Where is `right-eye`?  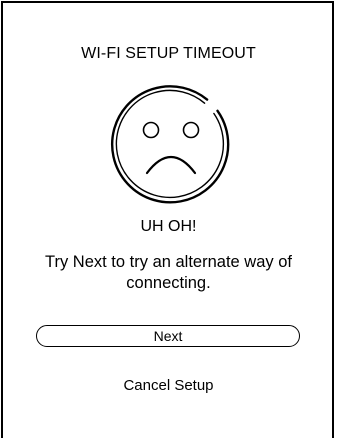
right-eye is located at coordinates (191, 130).